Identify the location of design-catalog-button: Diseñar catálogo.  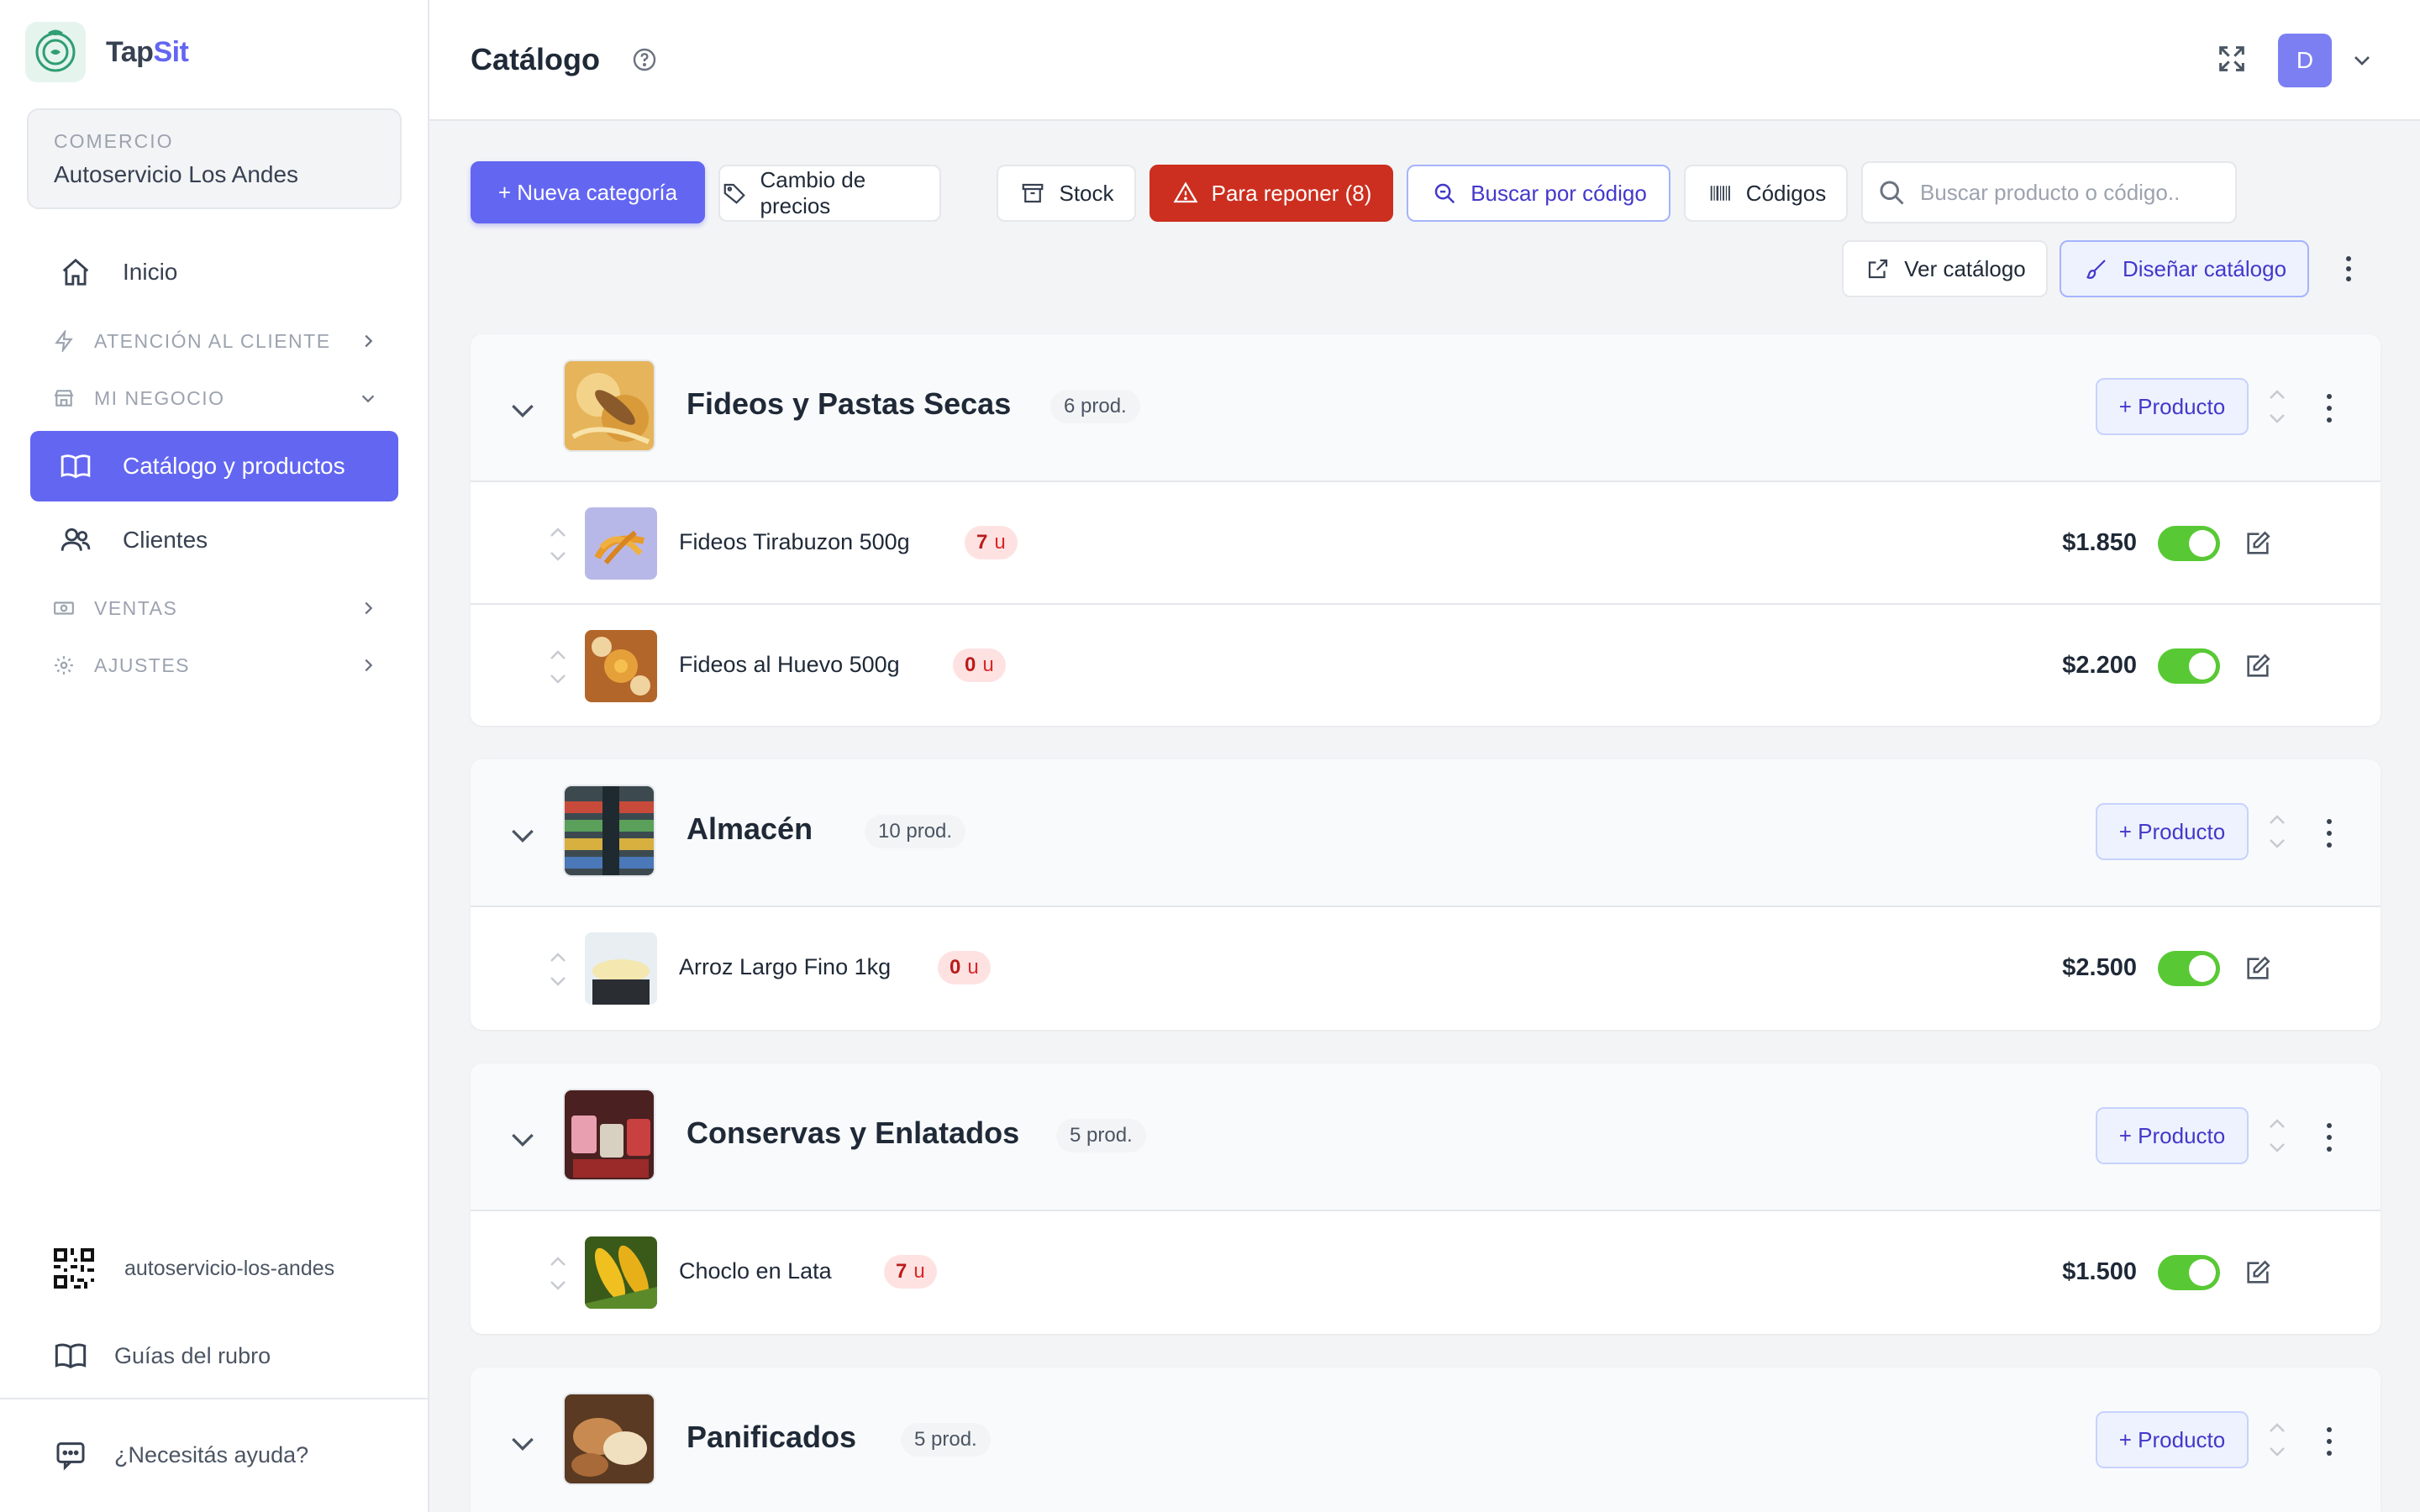
(2184, 268).